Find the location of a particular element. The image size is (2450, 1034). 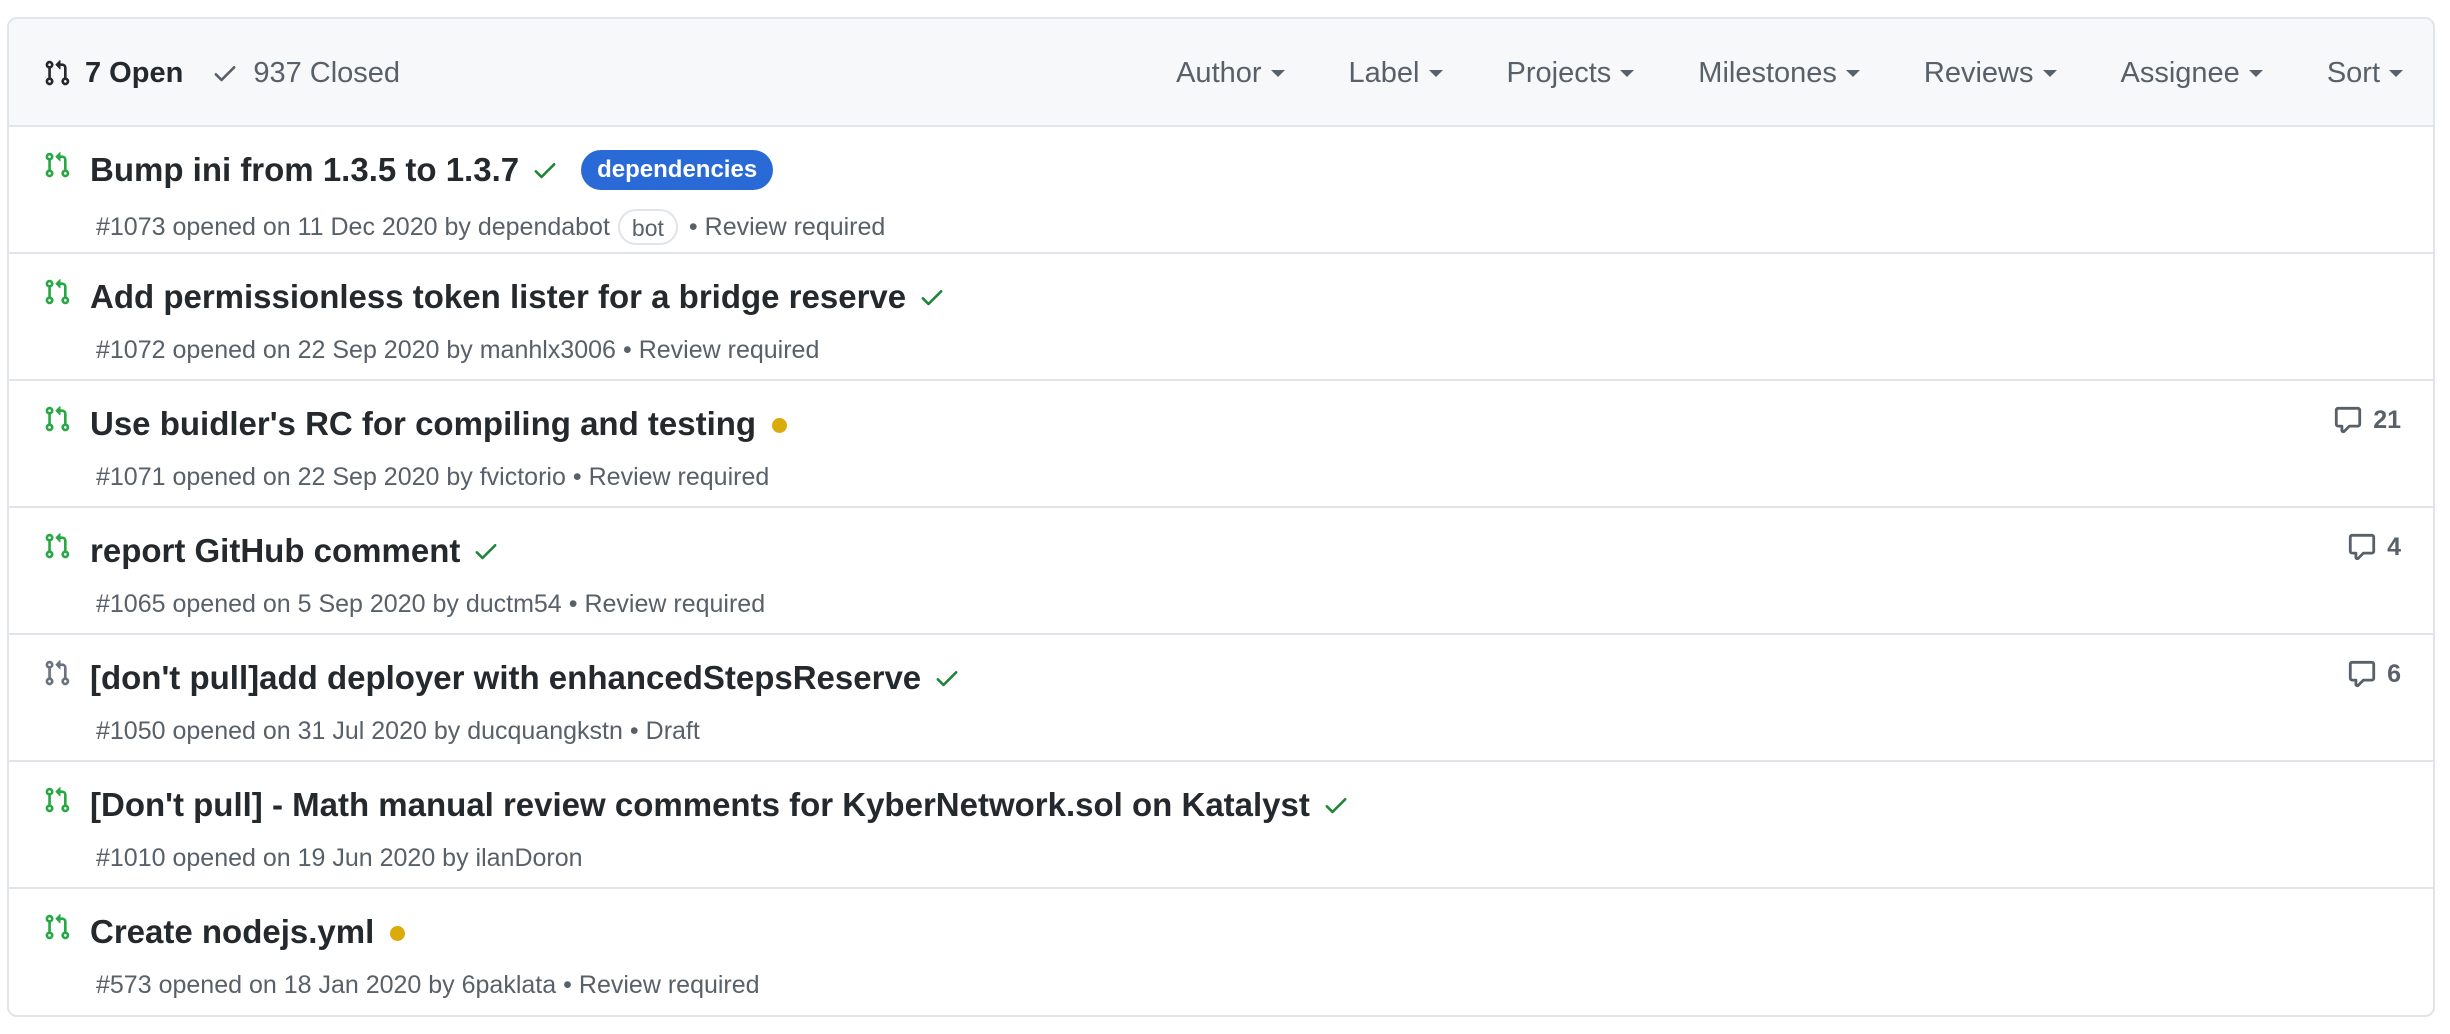

author-link: ilanDoron is located at coordinates (529, 858).